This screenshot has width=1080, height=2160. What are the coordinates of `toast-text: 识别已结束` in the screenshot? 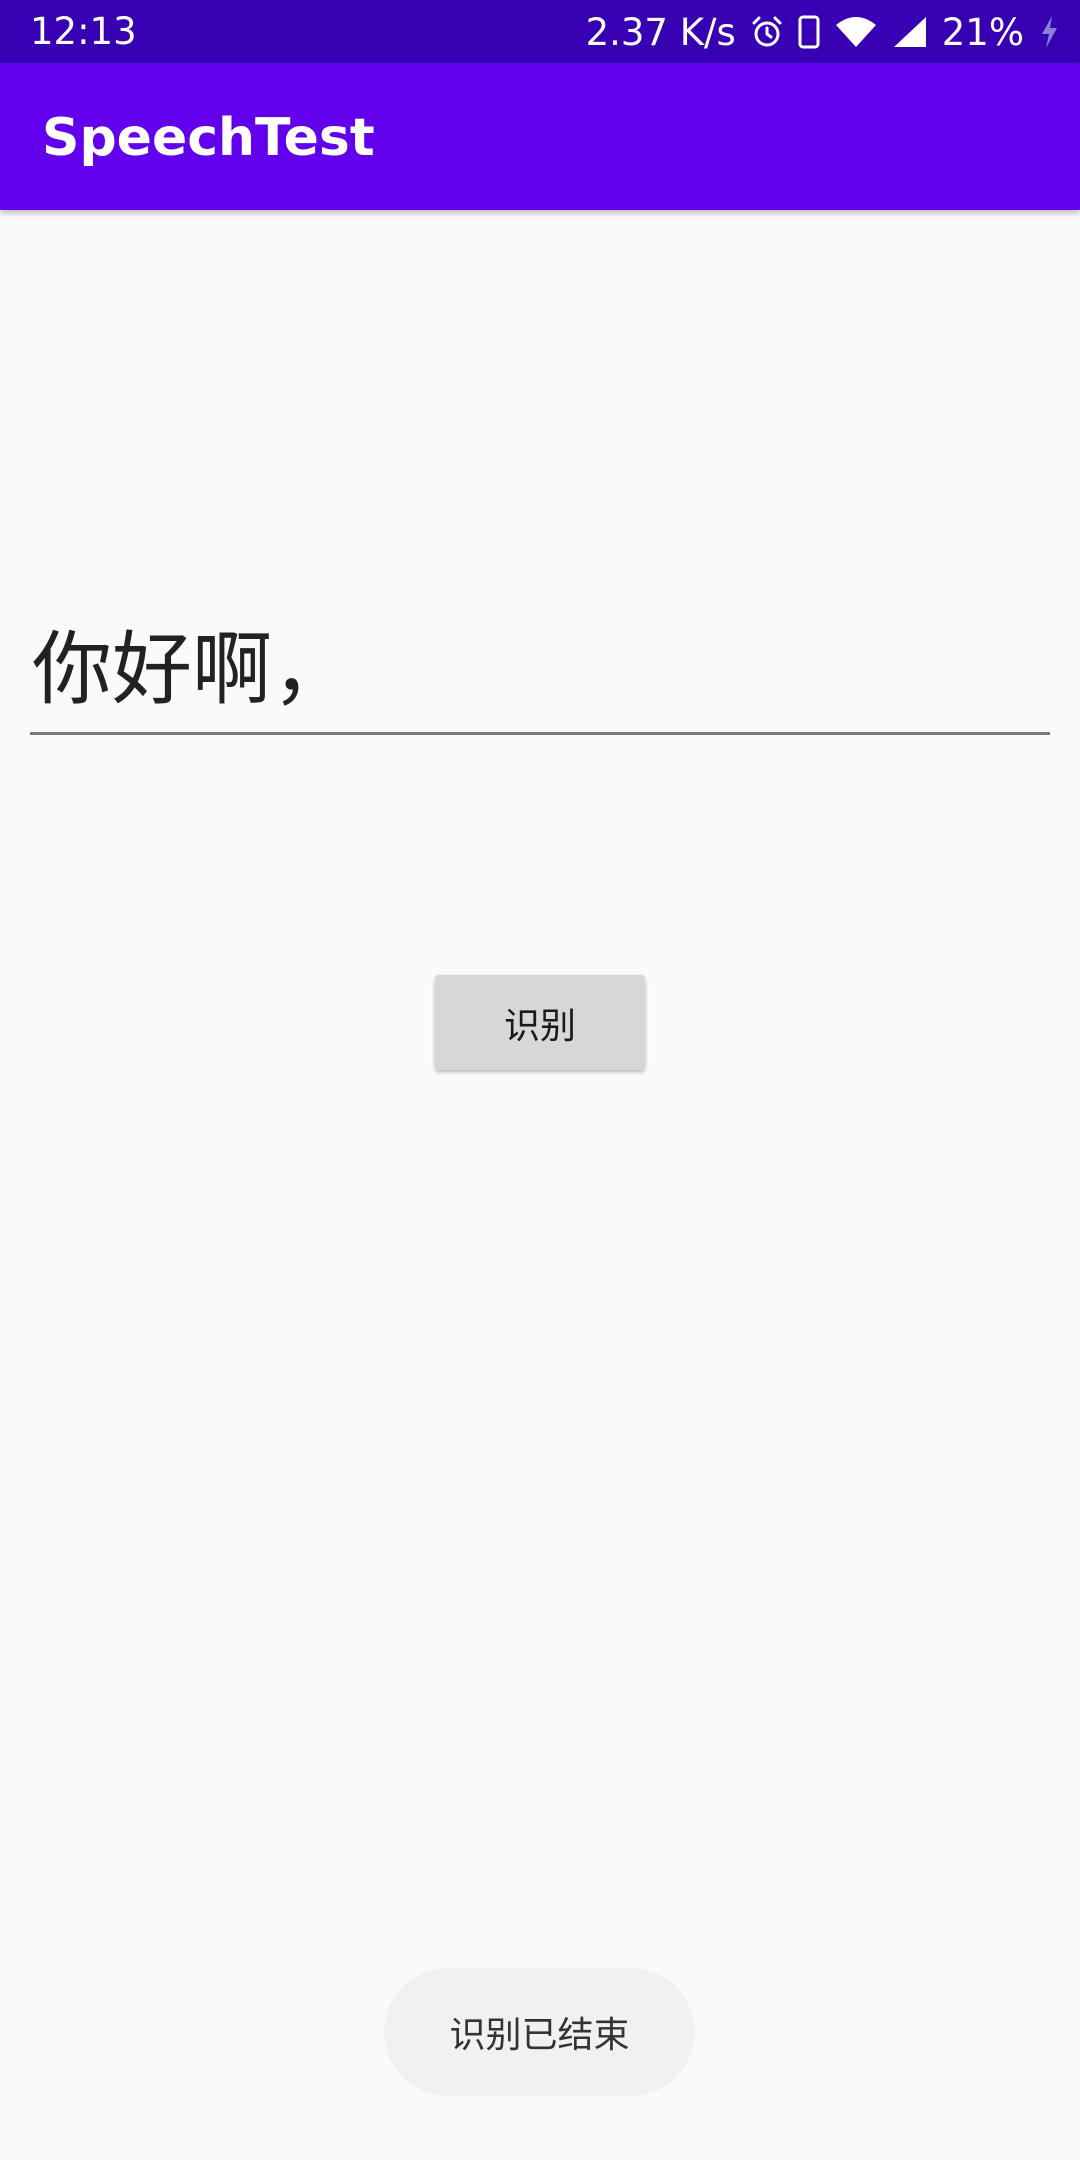 It's located at (539, 2035).